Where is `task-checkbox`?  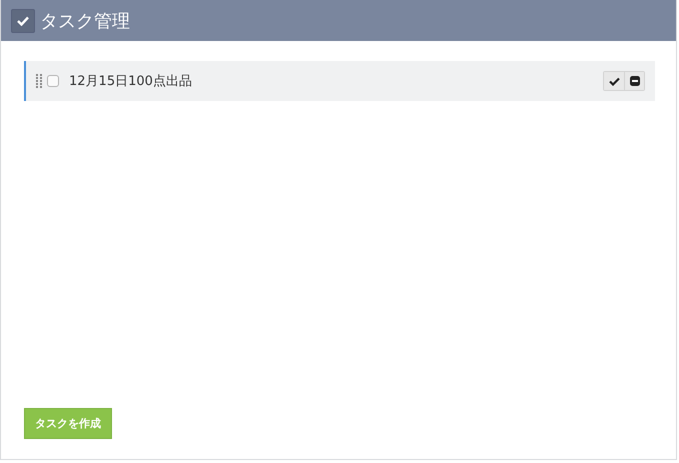
task-checkbox is located at coordinates (53, 81).